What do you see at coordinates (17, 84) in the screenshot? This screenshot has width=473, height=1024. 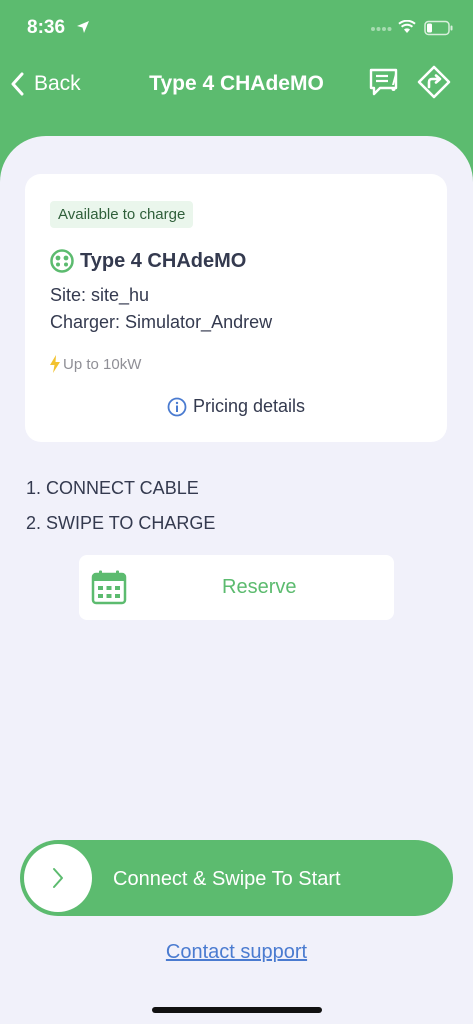 I see `back-chevron-icon` at bounding box center [17, 84].